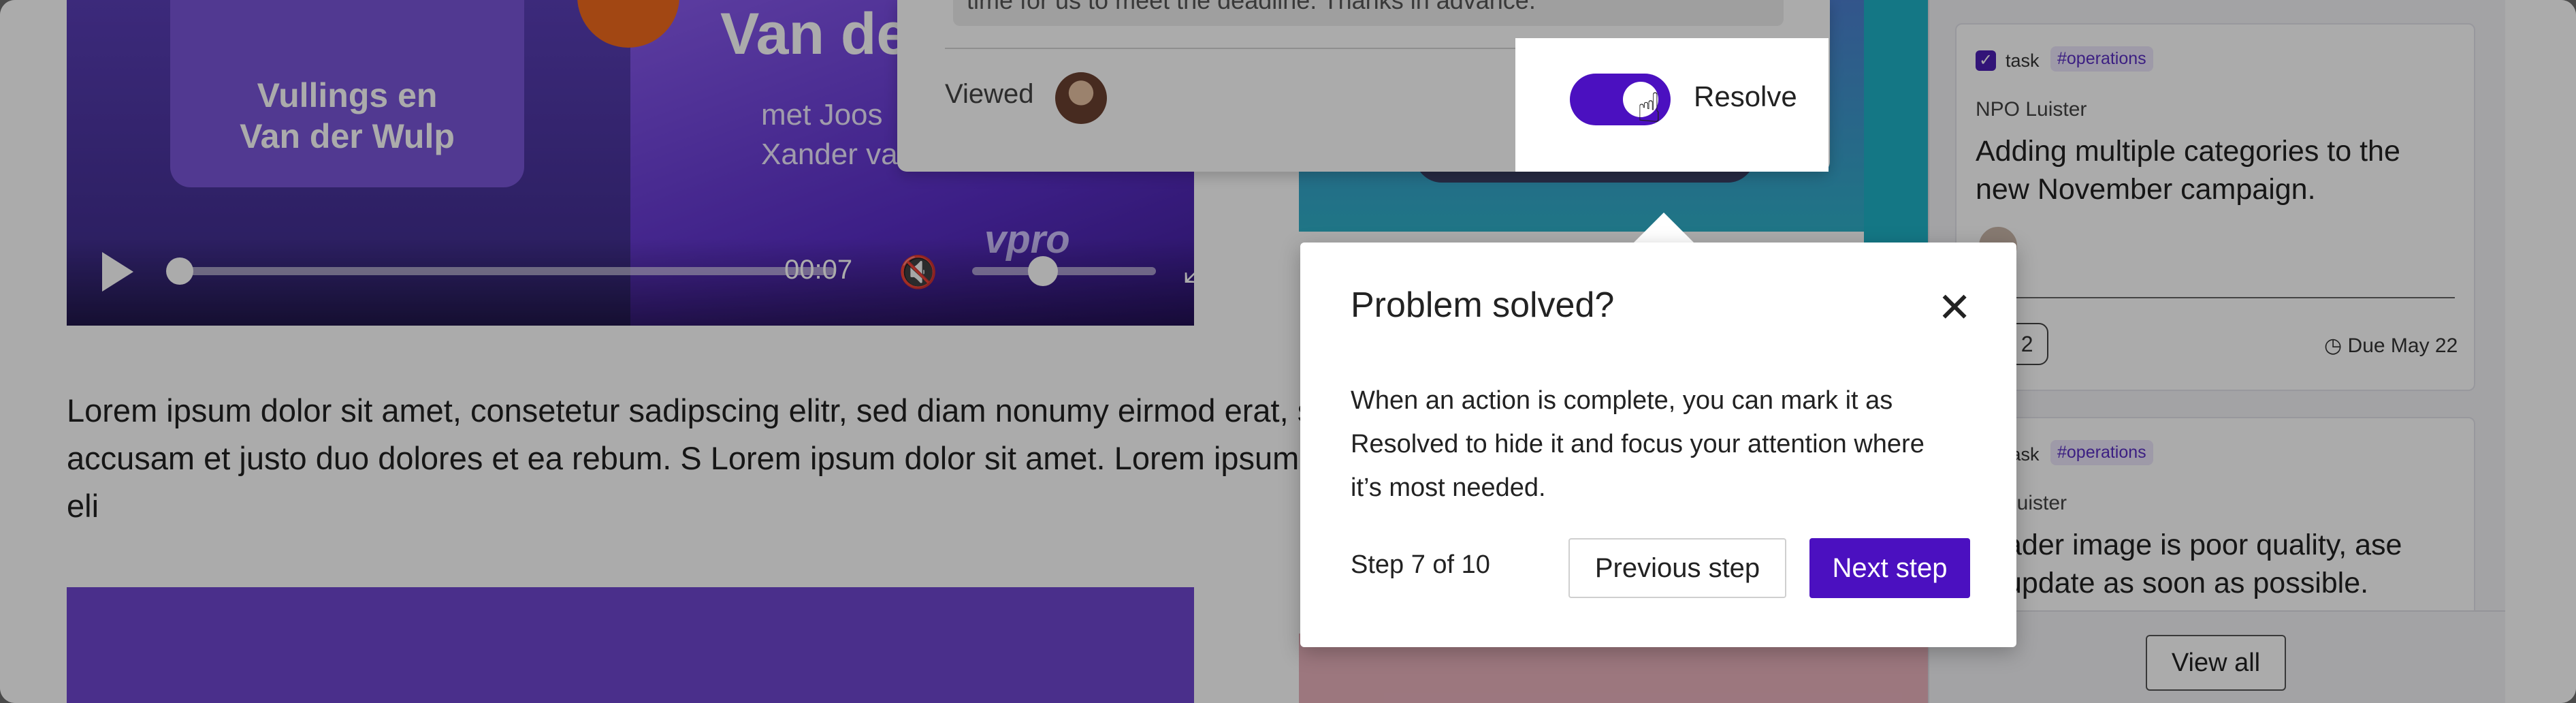 This screenshot has width=2576, height=703. What do you see at coordinates (1421, 564) in the screenshot?
I see `step-counter: Step 7 of 10` at bounding box center [1421, 564].